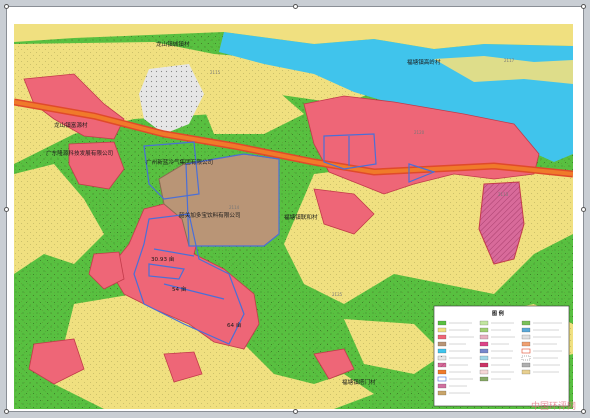  Describe the element at coordinates (6, 6) in the screenshot. I see `resize-handle-top-left` at that location.